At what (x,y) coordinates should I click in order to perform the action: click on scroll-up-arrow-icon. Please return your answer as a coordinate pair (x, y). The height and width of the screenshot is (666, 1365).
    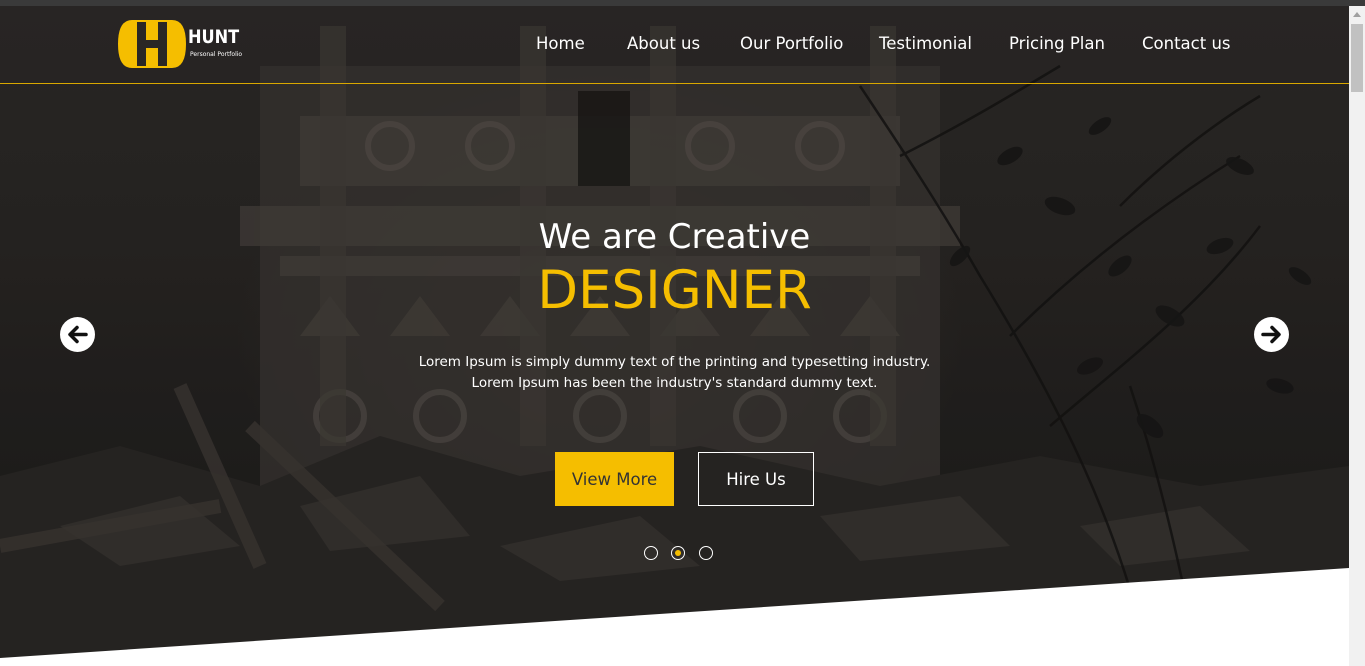
    Looking at the image, I should click on (1357, 14).